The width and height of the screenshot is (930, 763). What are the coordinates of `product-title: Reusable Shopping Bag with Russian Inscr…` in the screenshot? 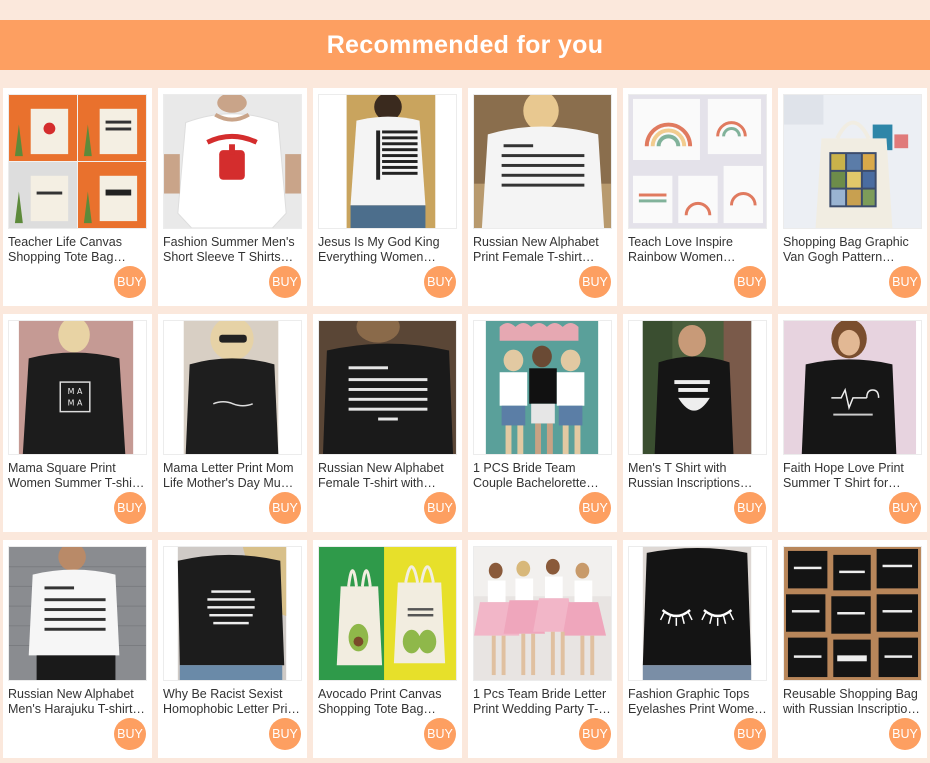 It's located at (853, 702).